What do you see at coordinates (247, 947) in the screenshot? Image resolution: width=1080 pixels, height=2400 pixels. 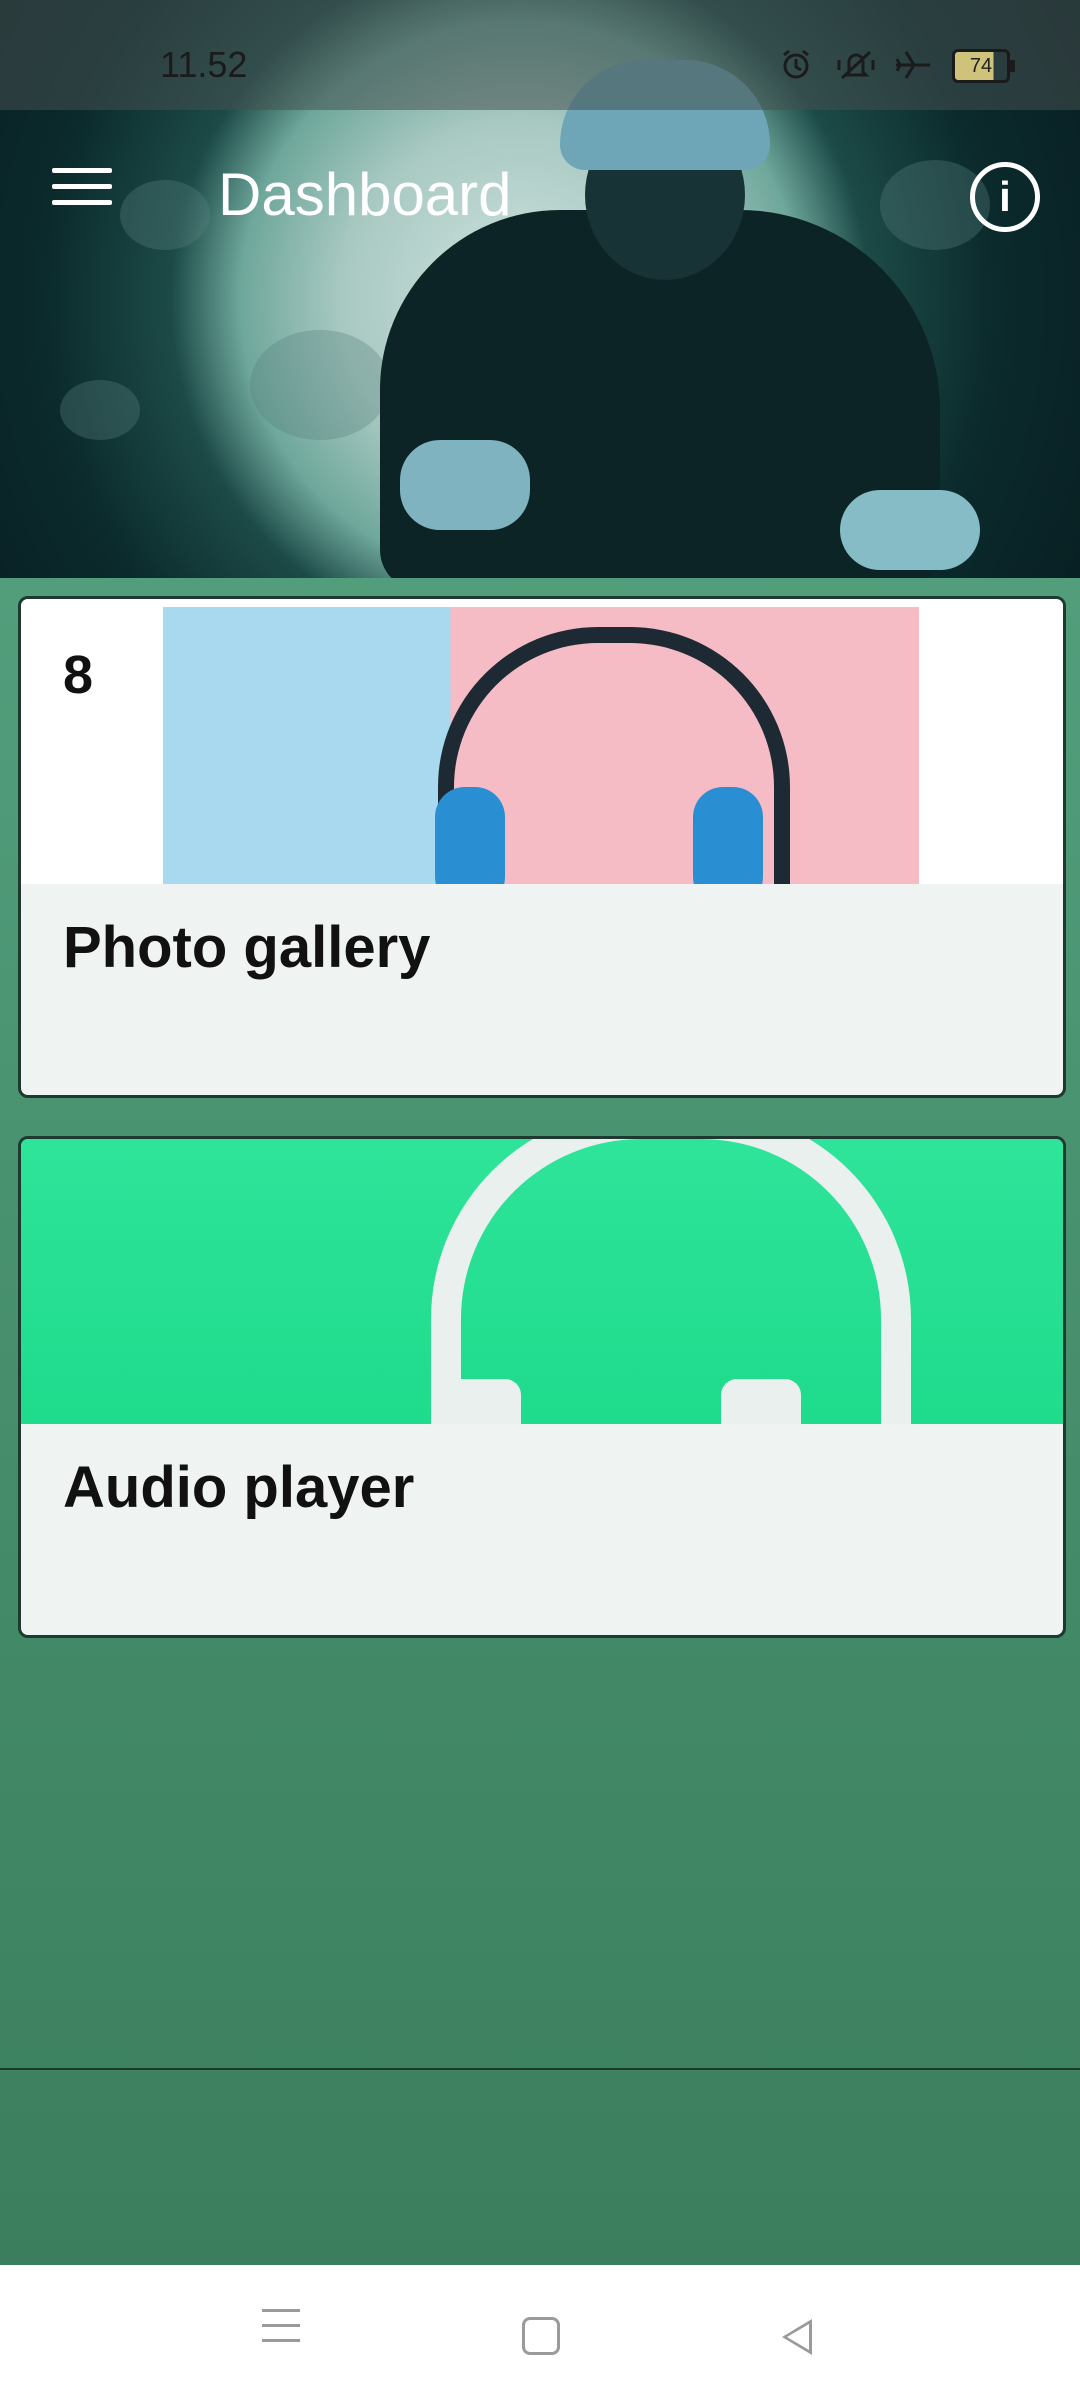 I see `photo-gallery-title: Photo gallery` at bounding box center [247, 947].